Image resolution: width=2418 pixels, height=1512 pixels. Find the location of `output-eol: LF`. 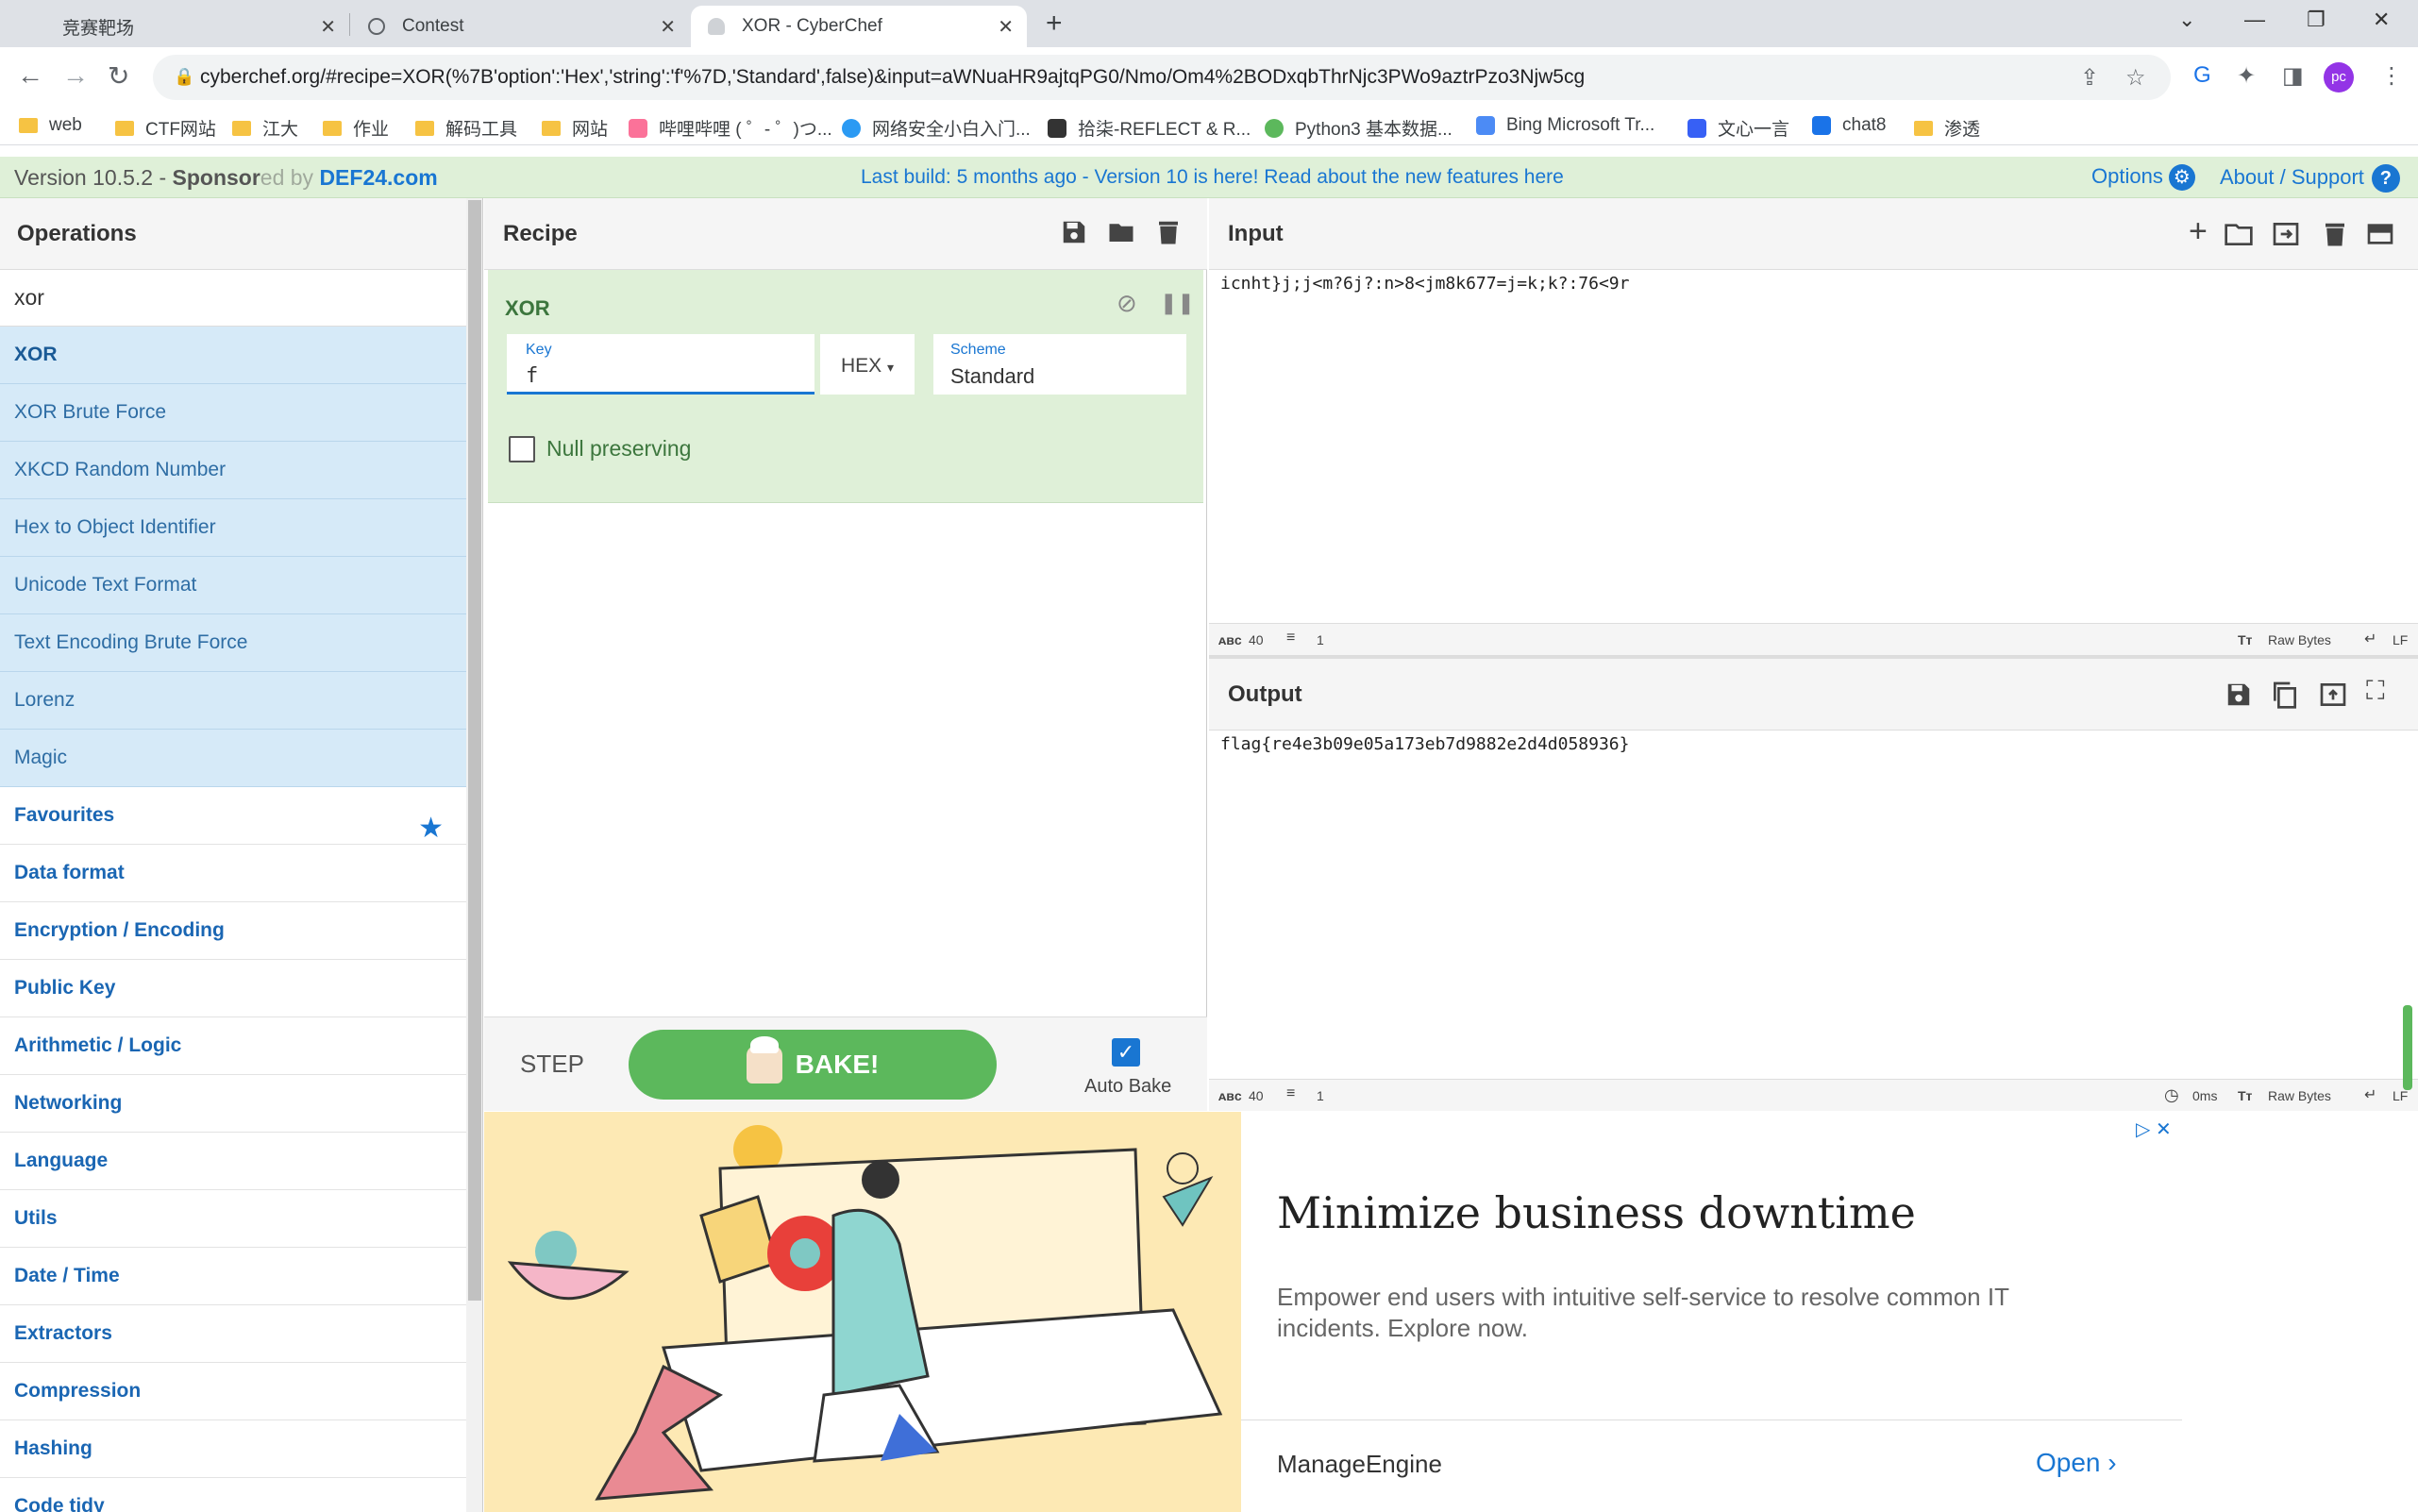

output-eol: LF is located at coordinates (2400, 1095).